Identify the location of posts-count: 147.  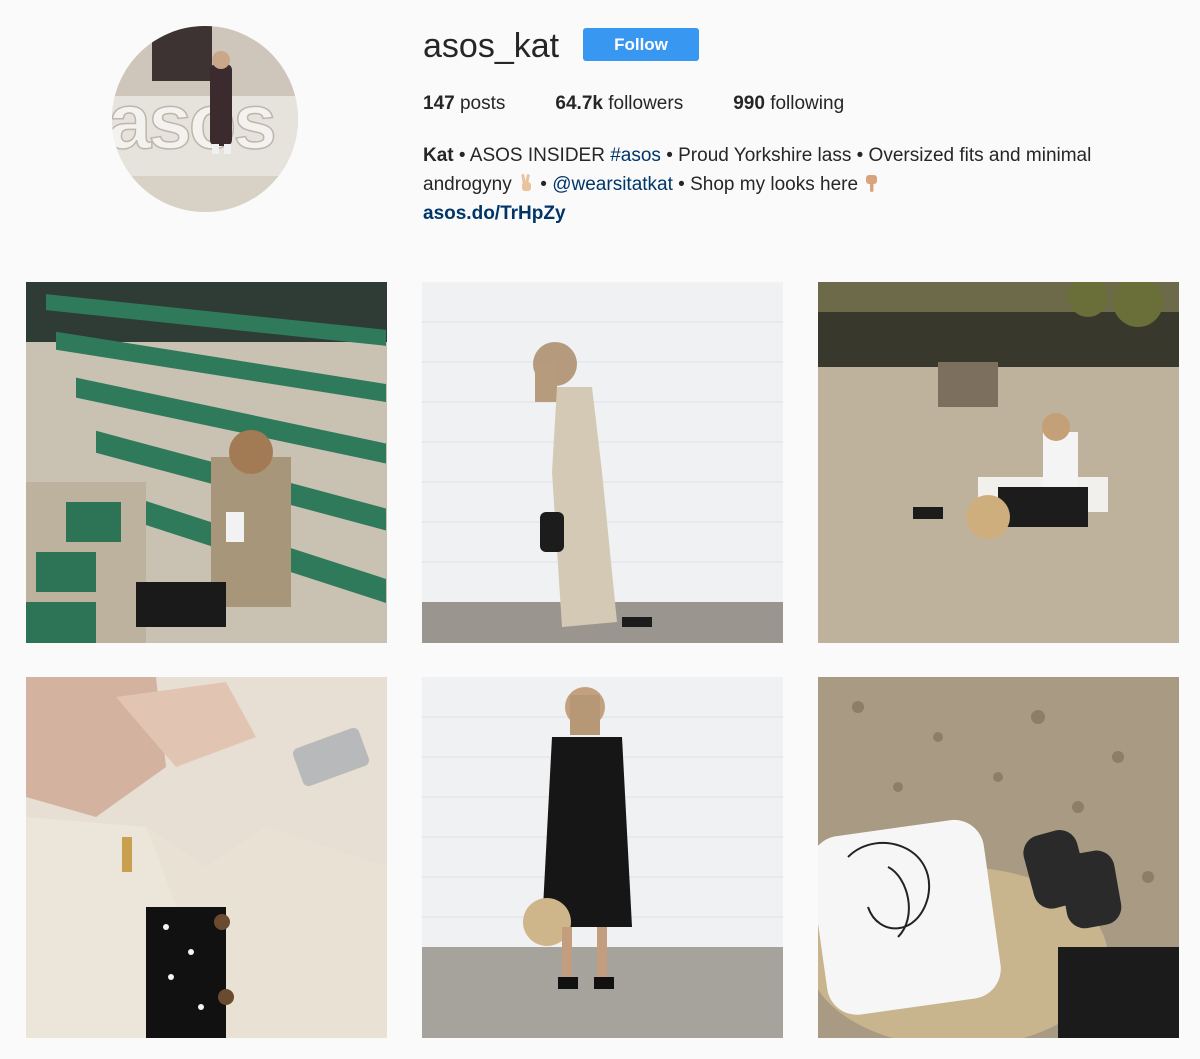
(439, 103).